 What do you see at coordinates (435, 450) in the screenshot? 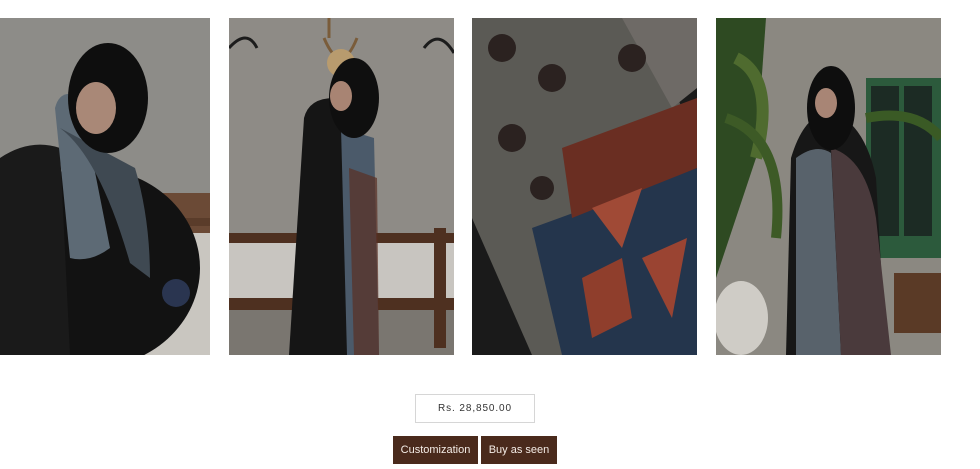
I see `customization-button: Customization` at bounding box center [435, 450].